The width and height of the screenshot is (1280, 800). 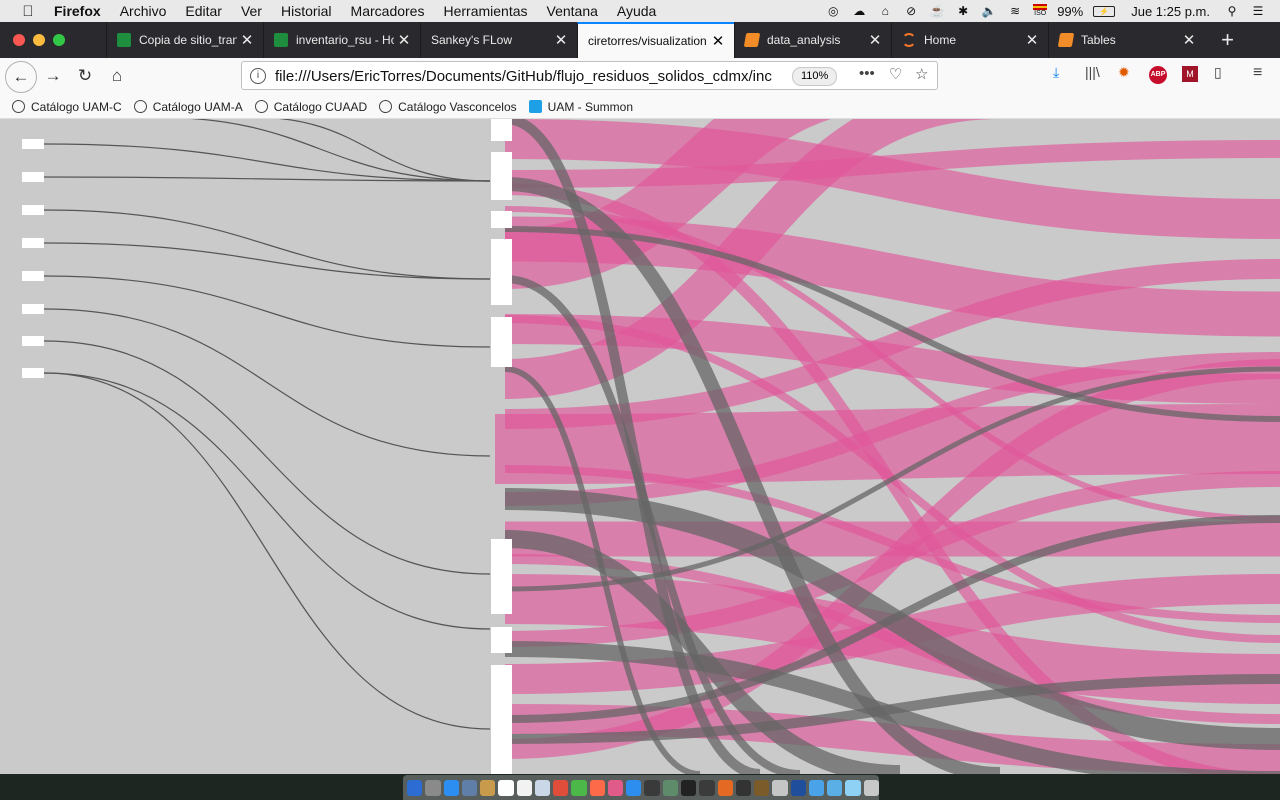 I want to click on input-source-flag: ISO, so click(x=1040, y=11).